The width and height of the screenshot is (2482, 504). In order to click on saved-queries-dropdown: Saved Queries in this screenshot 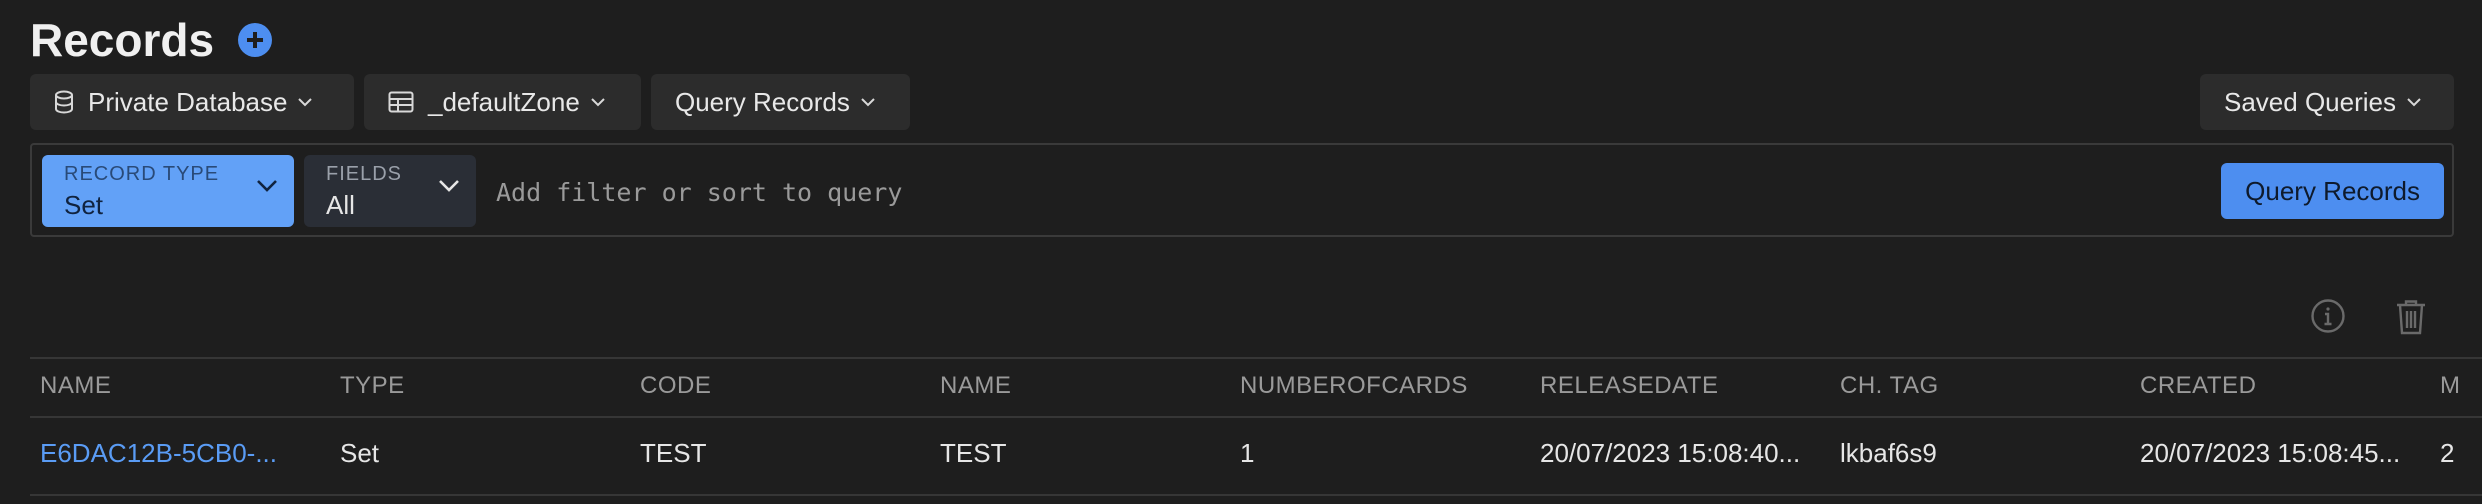, I will do `click(2327, 102)`.